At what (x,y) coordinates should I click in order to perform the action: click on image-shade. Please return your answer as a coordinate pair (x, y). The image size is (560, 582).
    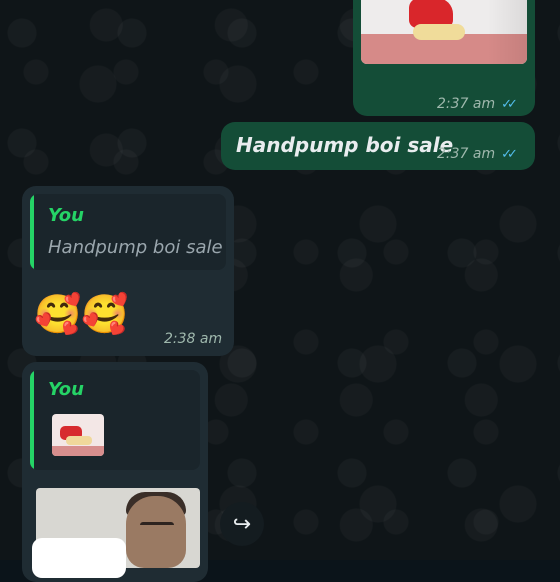
    Looking at the image, I should click on (507, 32).